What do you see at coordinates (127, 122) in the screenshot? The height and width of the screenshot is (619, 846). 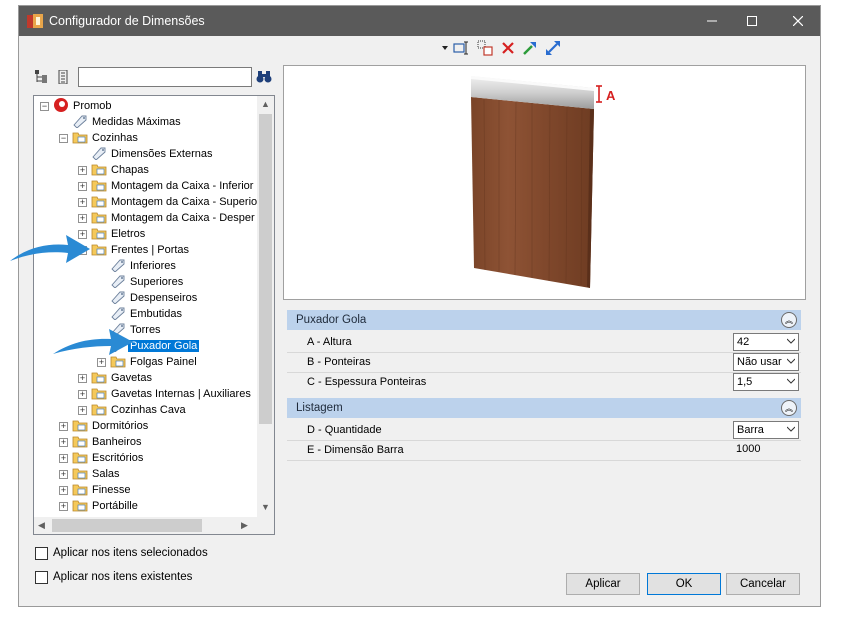 I see `tree-item: Medidas Máximas` at bounding box center [127, 122].